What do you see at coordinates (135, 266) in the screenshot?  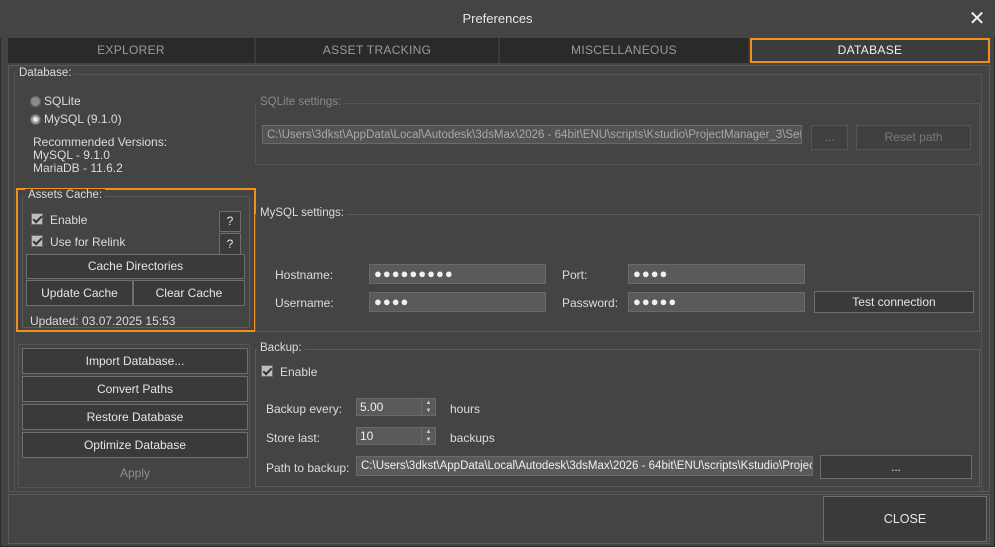 I see `cache-directories-button: Cache Directories` at bounding box center [135, 266].